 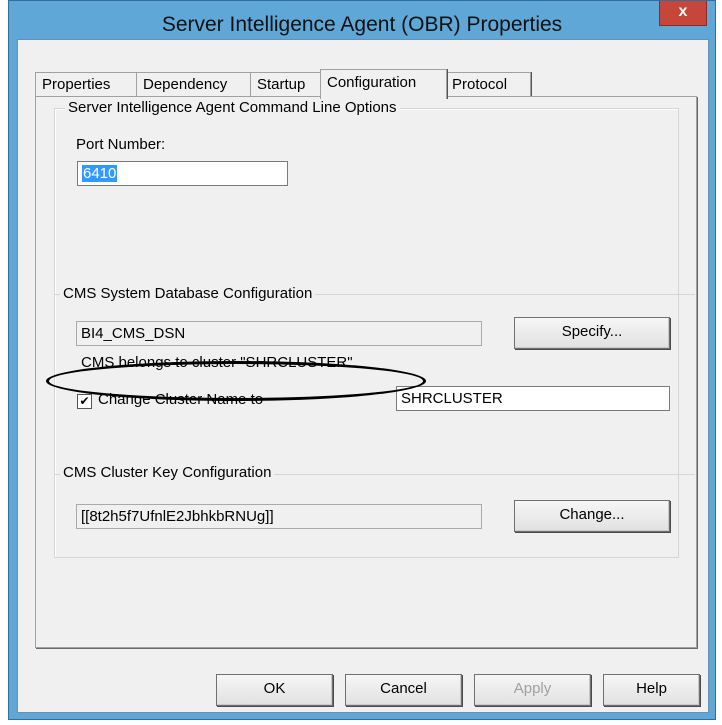 What do you see at coordinates (452, 398) in the screenshot?
I see `cluster-name-value: SHRCLUSTER` at bounding box center [452, 398].